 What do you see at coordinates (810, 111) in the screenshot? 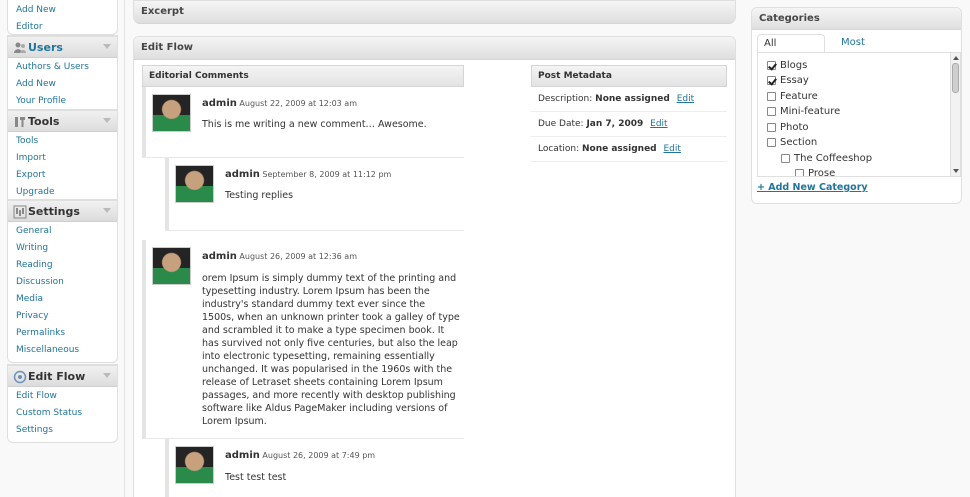
I see `category-label: Mini-feature` at bounding box center [810, 111].